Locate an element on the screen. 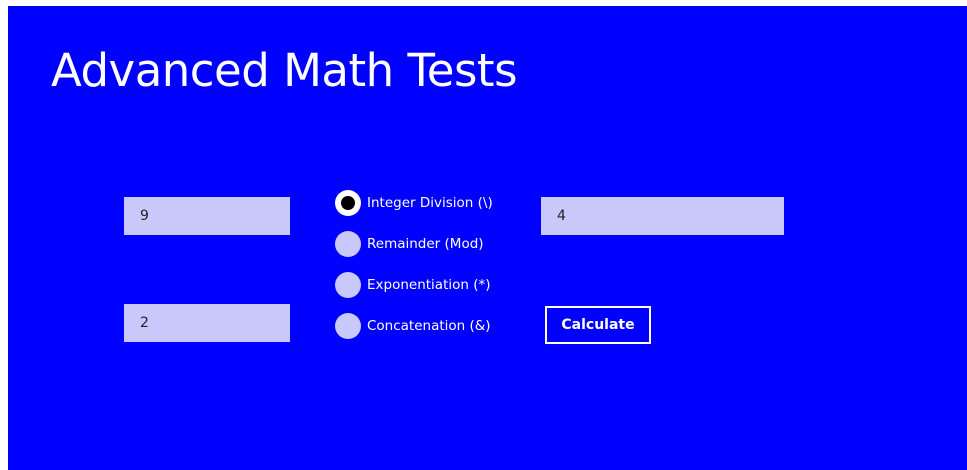  radio-label-exponentiation: Exponentiation (*) is located at coordinates (429, 285).